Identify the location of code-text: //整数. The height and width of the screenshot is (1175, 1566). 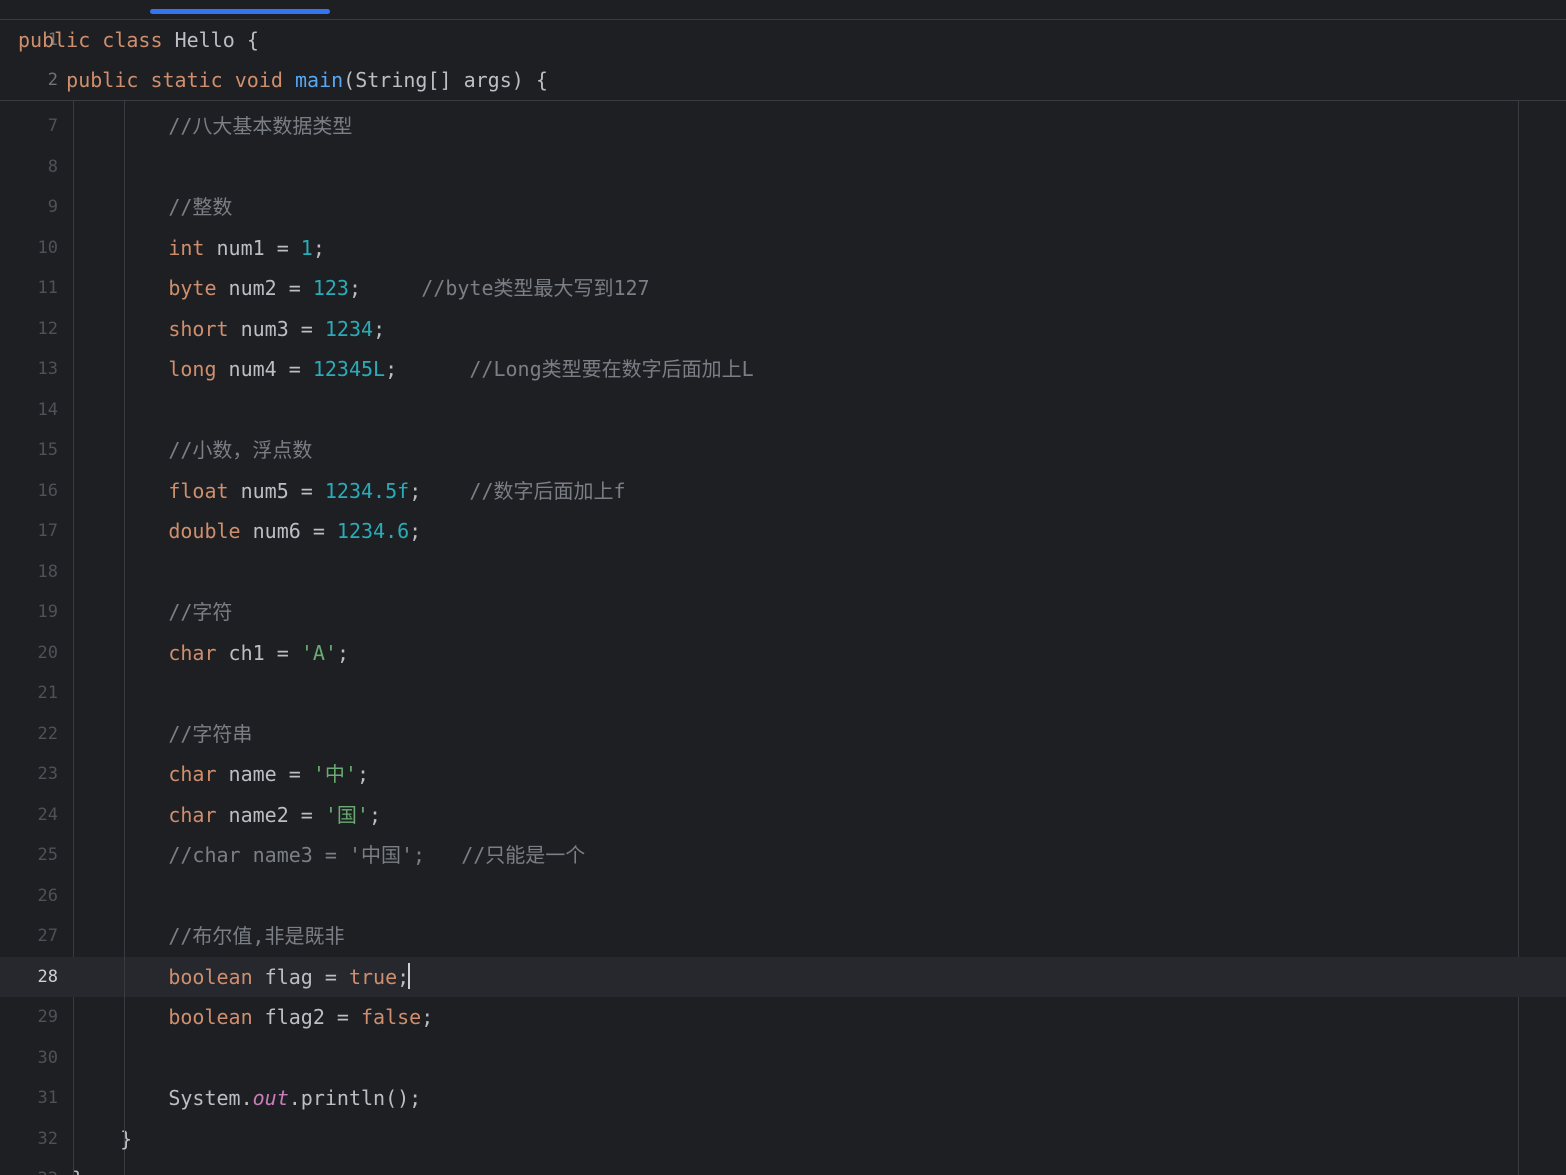
(152, 207).